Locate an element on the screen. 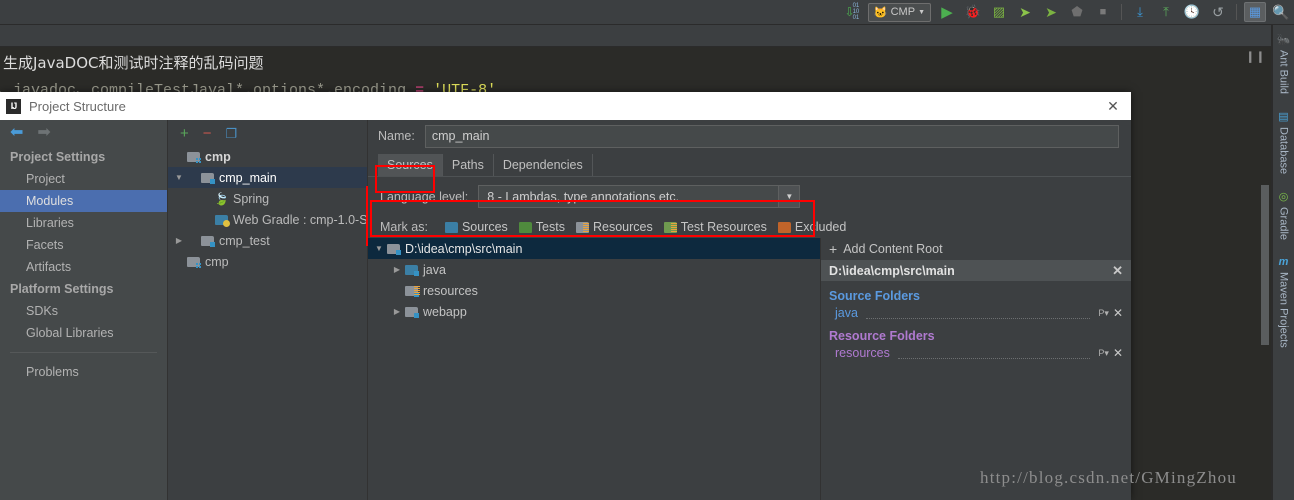 Image resolution: width=1294 pixels, height=500 pixels. database-icon: ▤ is located at coordinates (1283, 117).